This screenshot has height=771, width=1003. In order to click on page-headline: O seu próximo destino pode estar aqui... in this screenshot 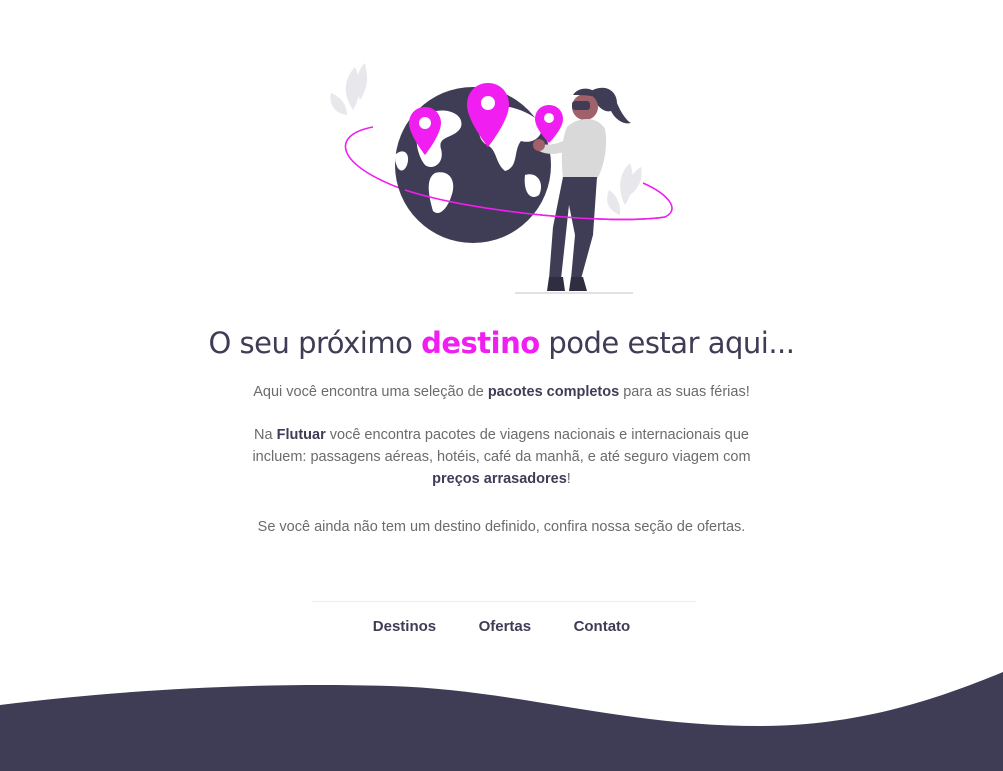, I will do `click(501, 343)`.